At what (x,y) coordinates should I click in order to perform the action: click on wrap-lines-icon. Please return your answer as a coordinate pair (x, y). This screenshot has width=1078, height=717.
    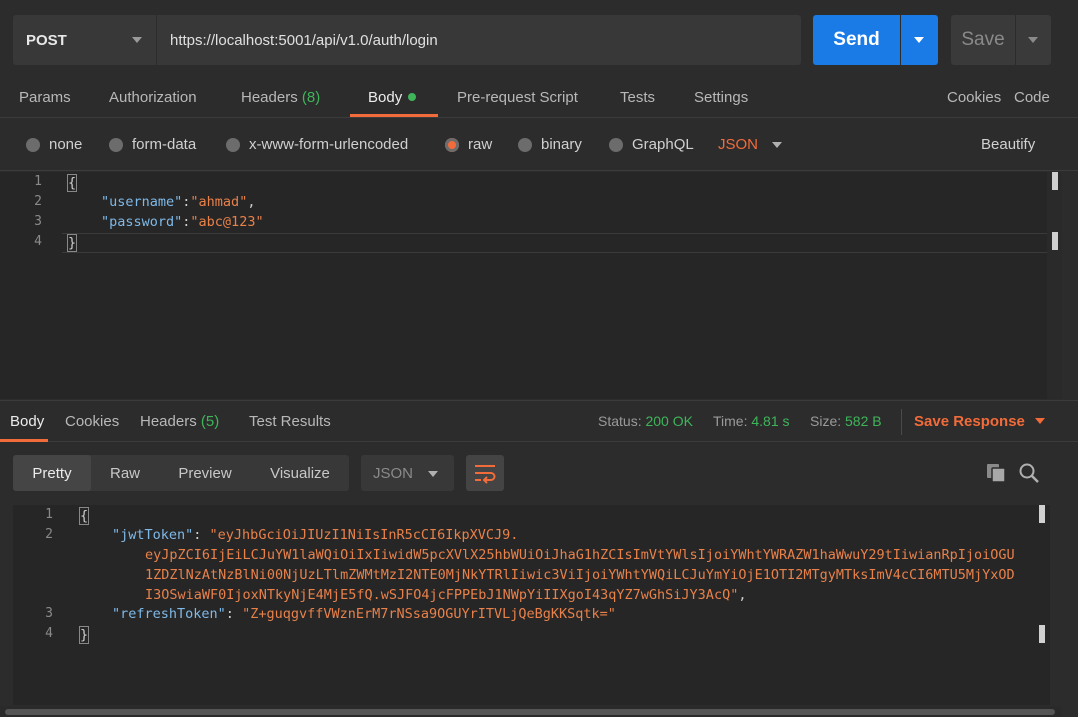
    Looking at the image, I should click on (485, 474).